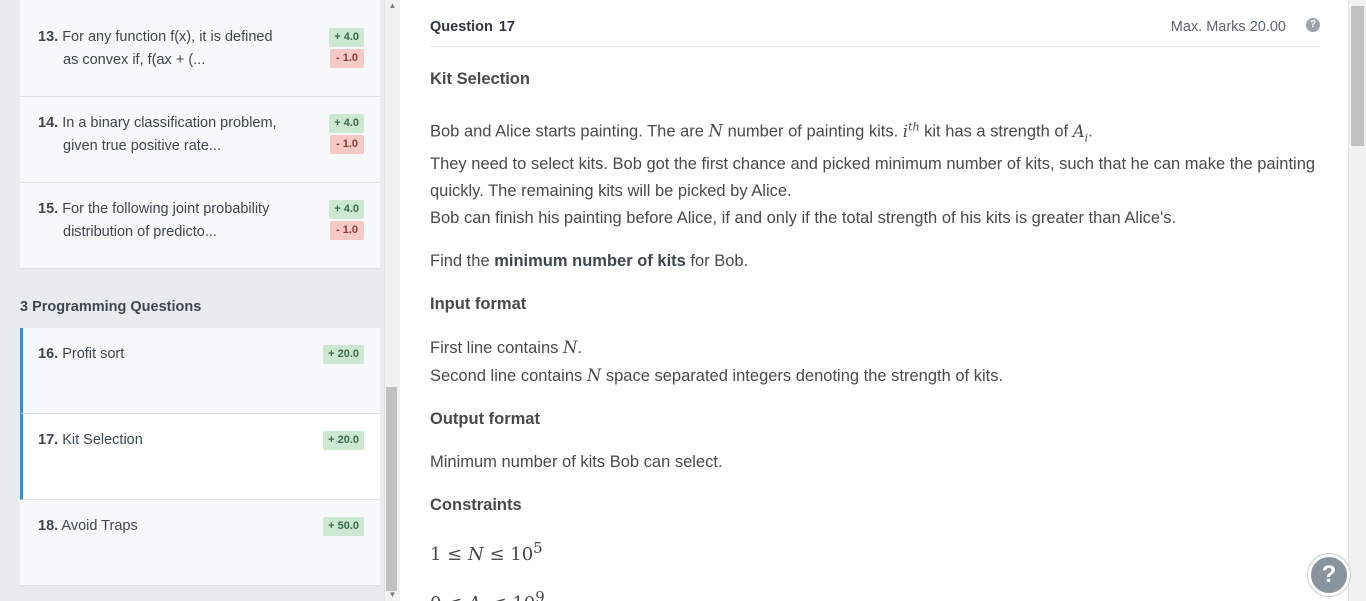 This screenshot has width=1366, height=601. Describe the element at coordinates (111, 307) in the screenshot. I see `section-heading: 3 Programming Questions` at that location.